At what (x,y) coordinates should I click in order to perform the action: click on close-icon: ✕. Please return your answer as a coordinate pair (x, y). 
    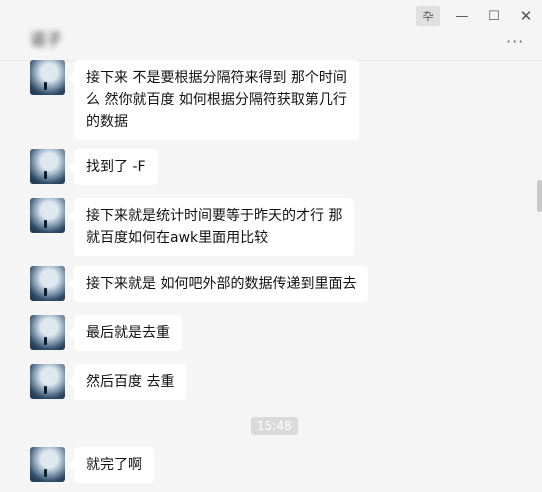
    Looking at the image, I should click on (526, 16).